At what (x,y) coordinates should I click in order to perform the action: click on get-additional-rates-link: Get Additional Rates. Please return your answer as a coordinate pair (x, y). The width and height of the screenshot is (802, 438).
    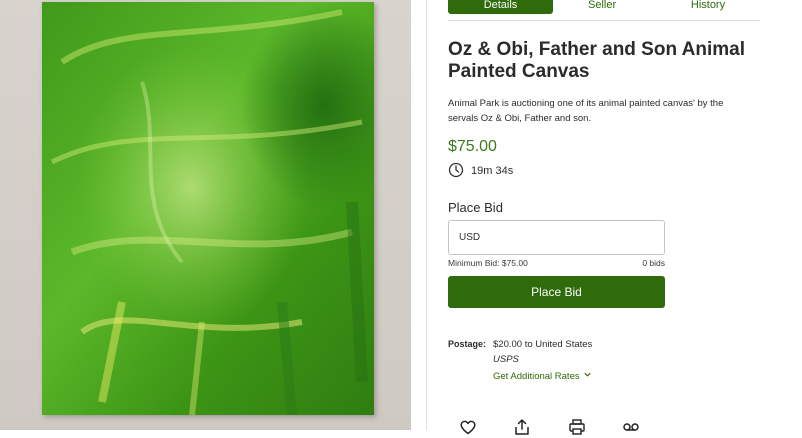
    Looking at the image, I should click on (542, 376).